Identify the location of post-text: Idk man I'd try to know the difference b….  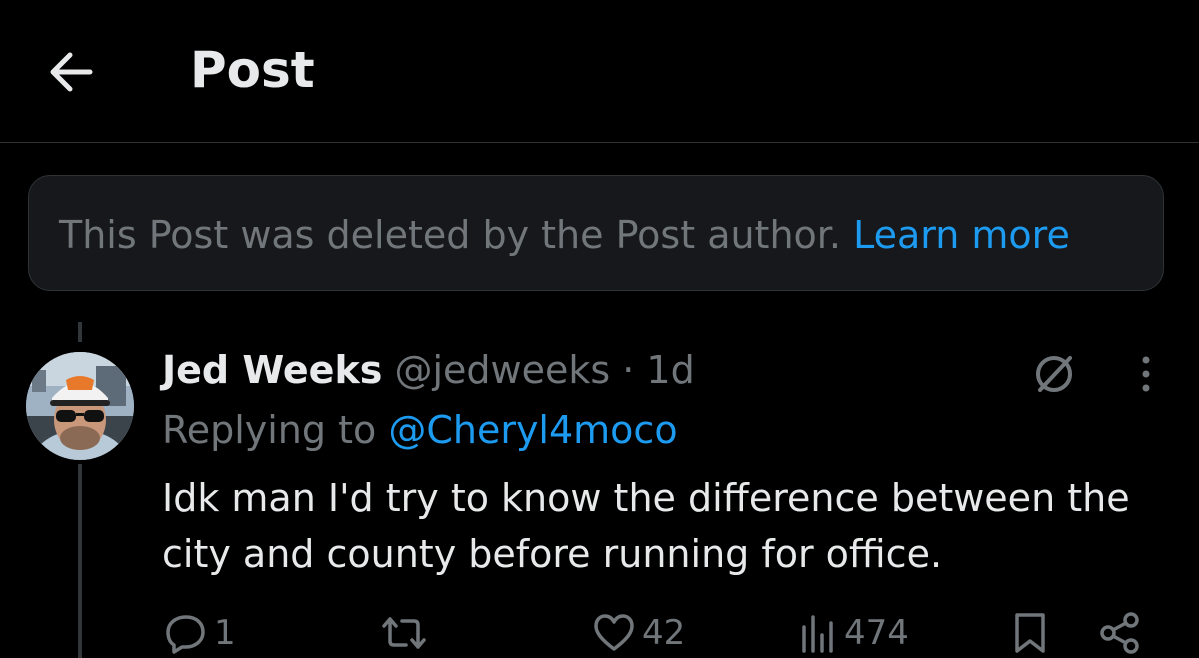
(646, 526).